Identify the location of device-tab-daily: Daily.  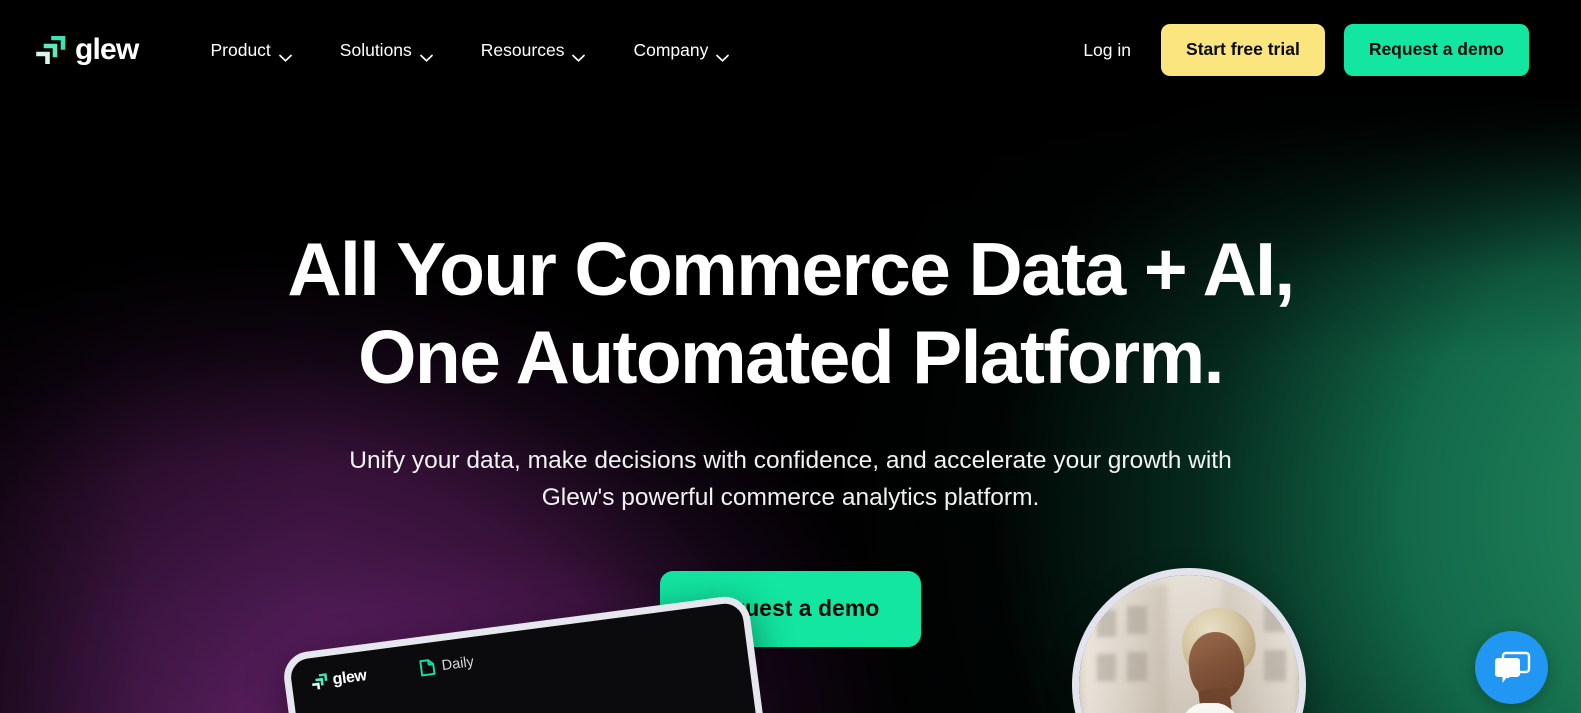
(447, 665).